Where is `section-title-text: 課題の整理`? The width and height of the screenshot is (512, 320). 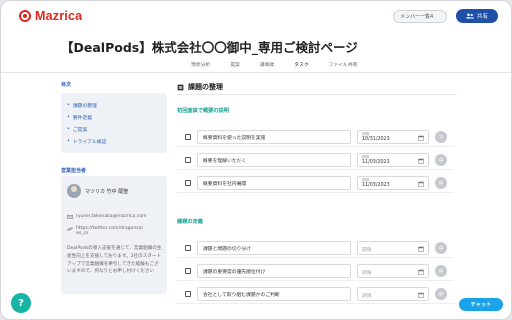 section-title-text: 課題の整理 is located at coordinates (205, 87).